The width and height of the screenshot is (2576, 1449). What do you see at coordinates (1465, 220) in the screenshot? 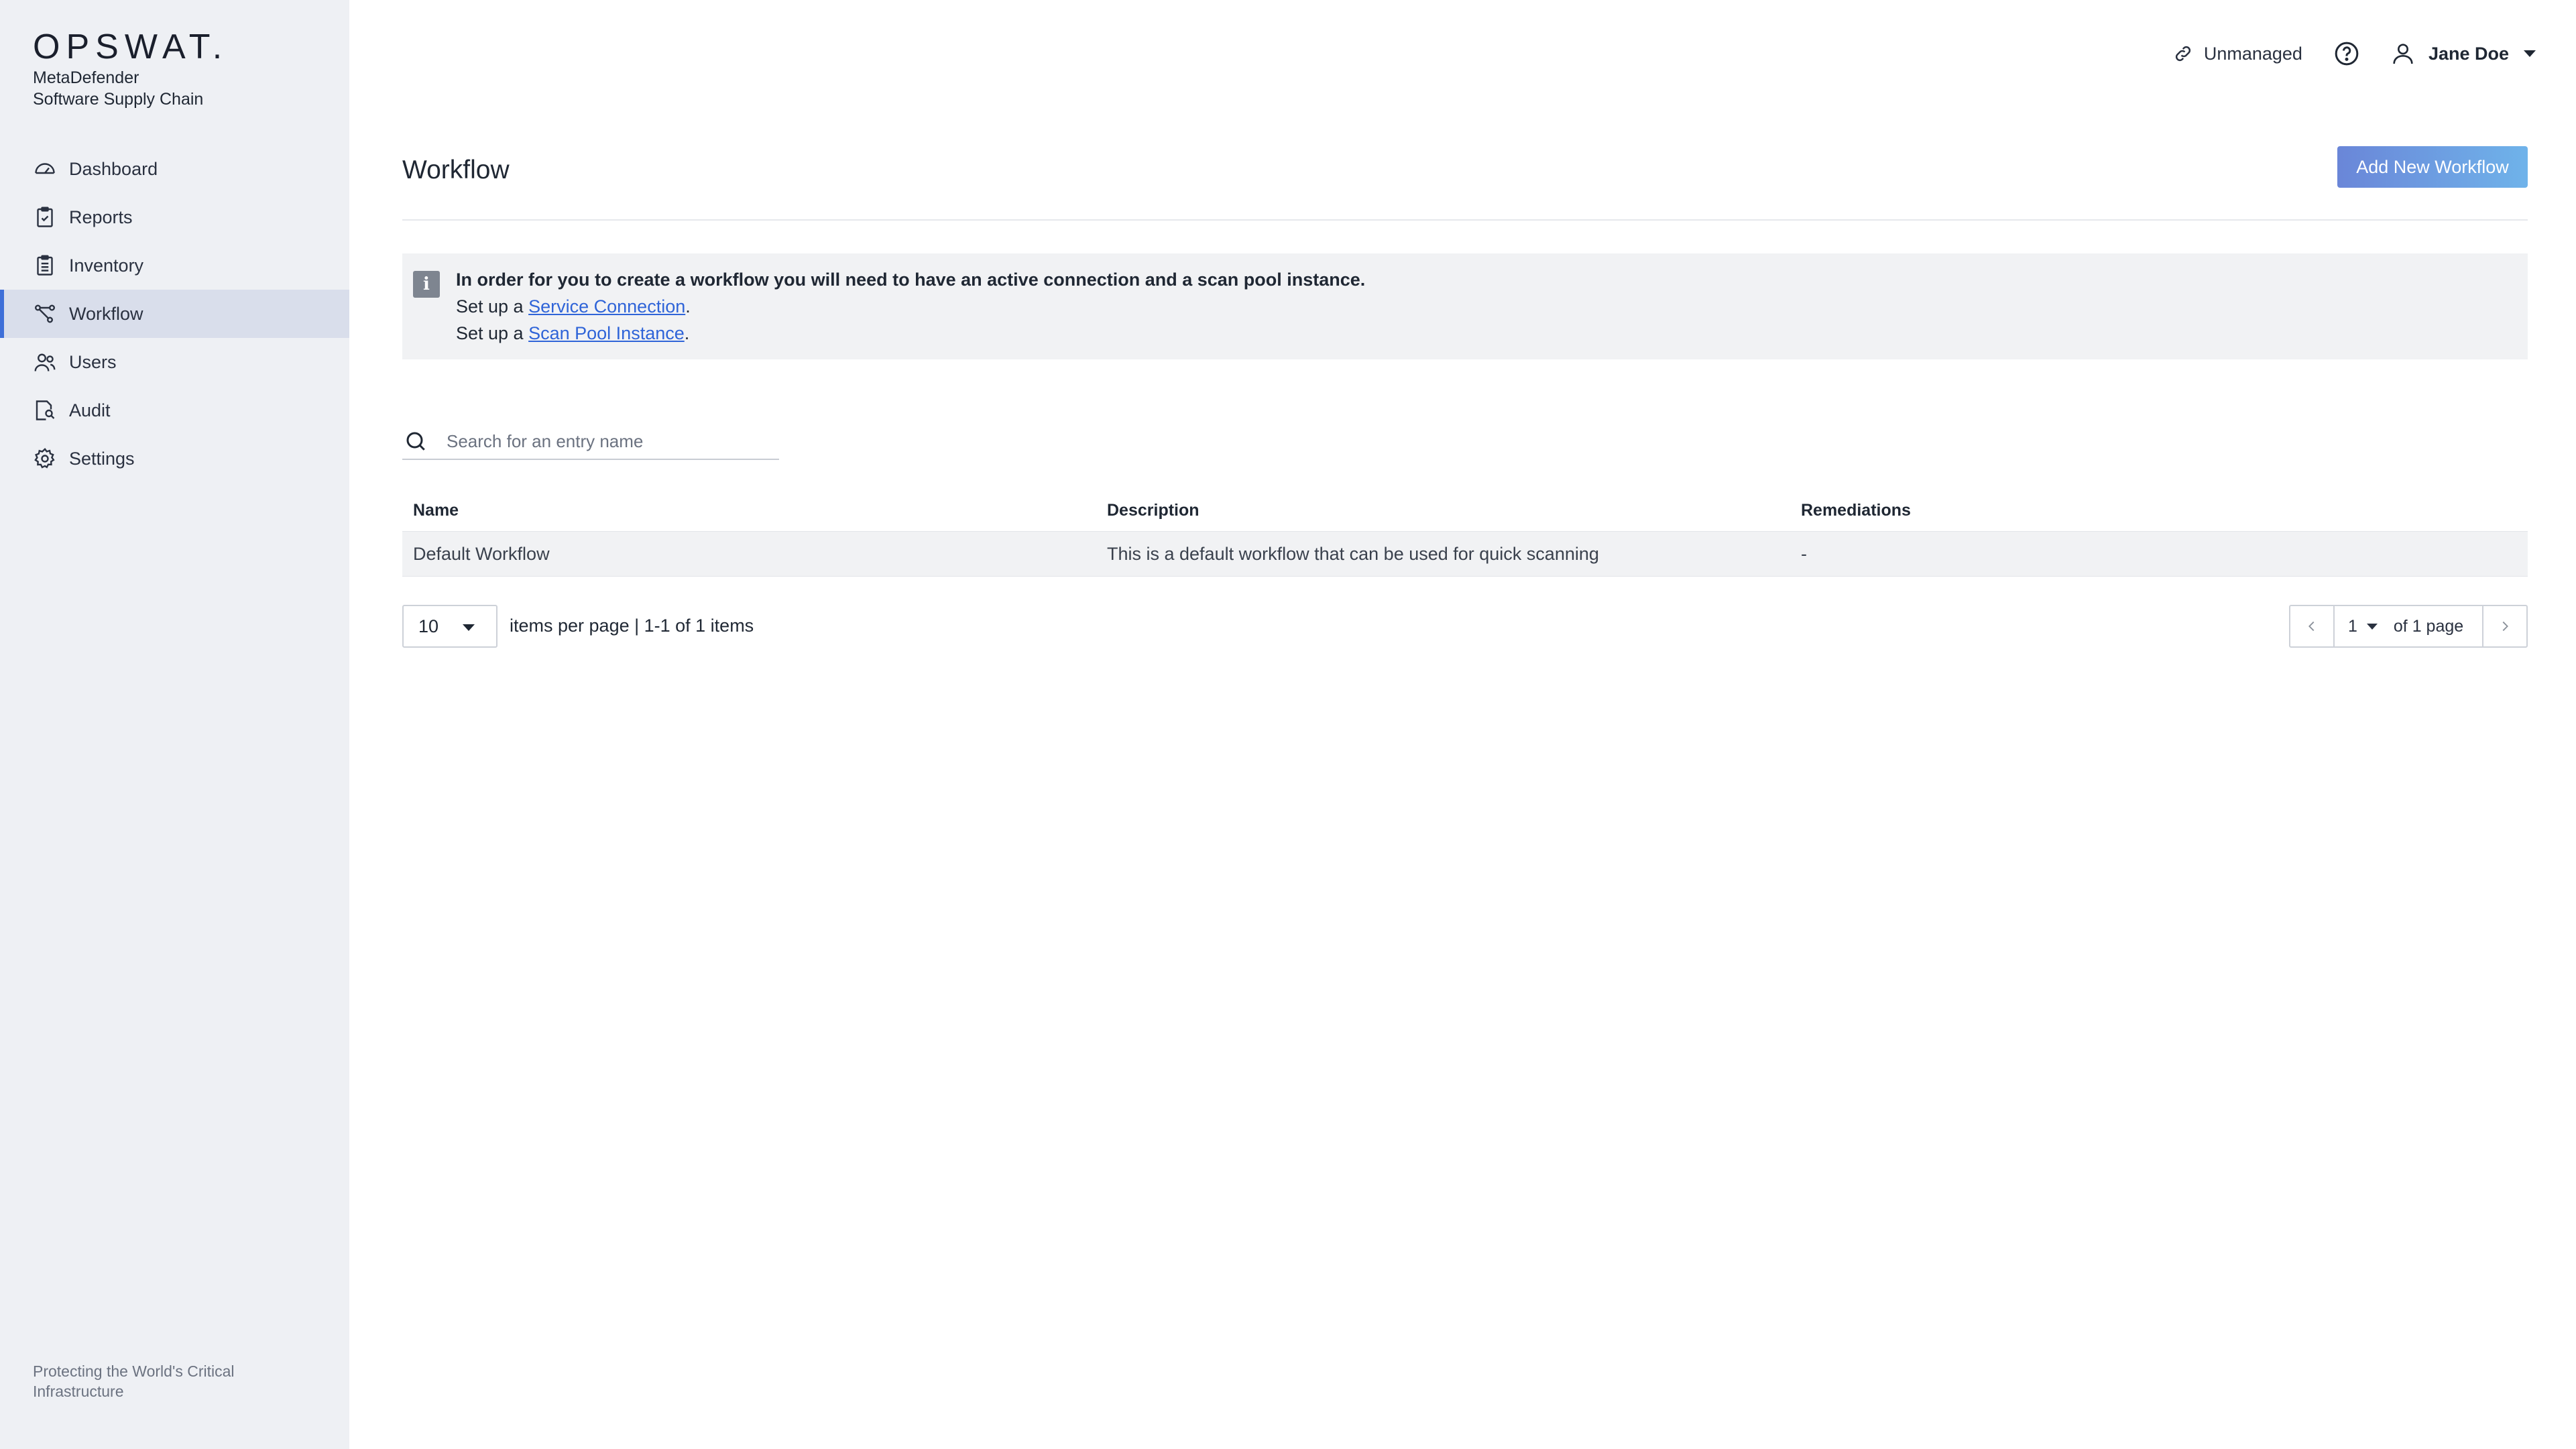
I see `header-divider` at bounding box center [1465, 220].